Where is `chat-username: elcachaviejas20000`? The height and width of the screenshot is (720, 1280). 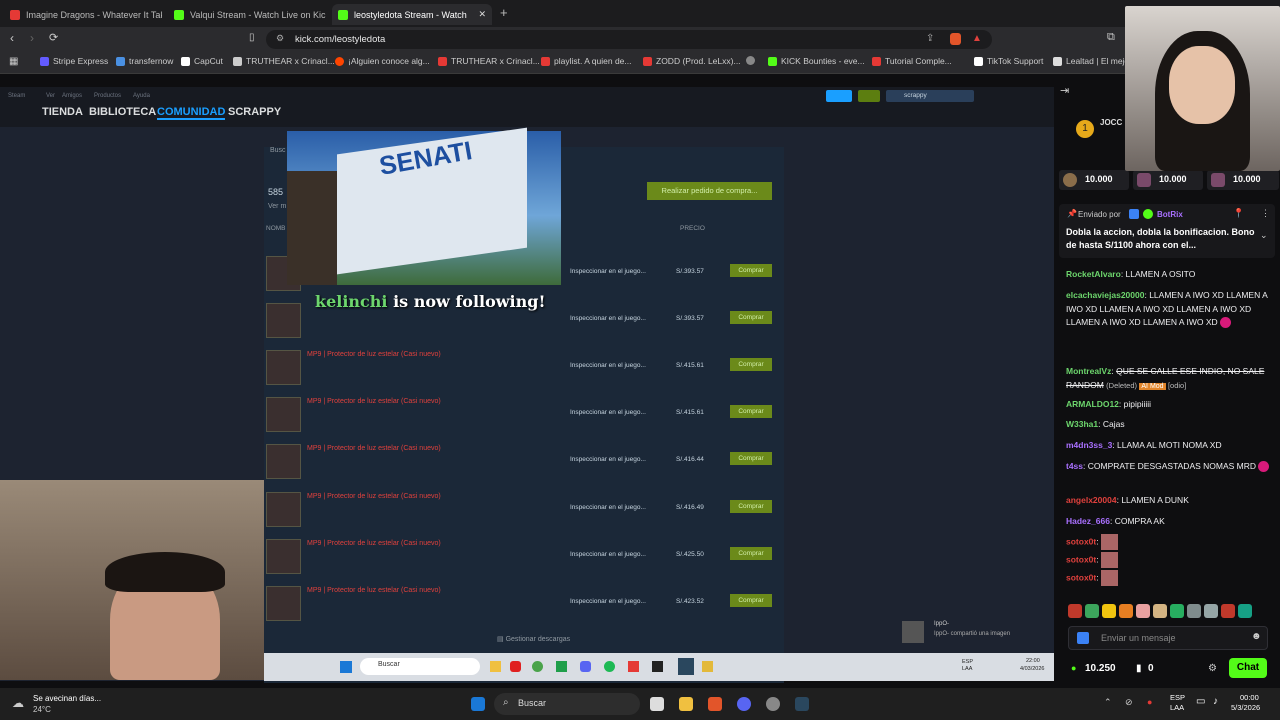
chat-username: elcachaviejas20000 is located at coordinates (1105, 295).